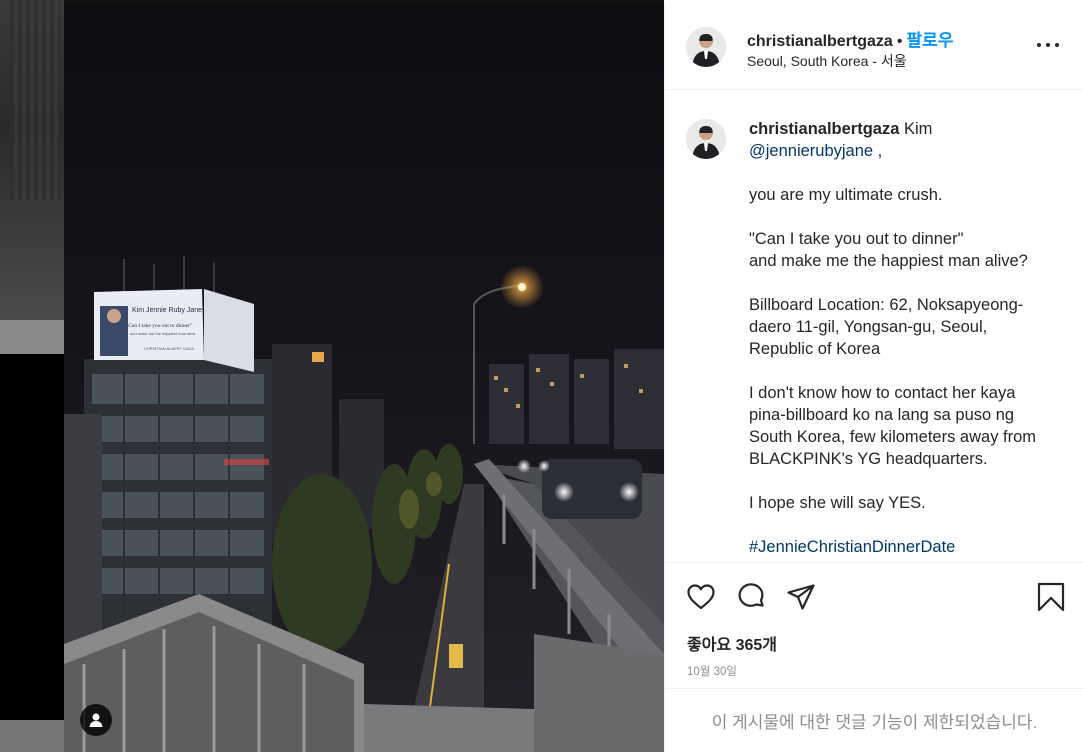  I want to click on post-location: Seoul, South Korea - 서울, so click(827, 61).